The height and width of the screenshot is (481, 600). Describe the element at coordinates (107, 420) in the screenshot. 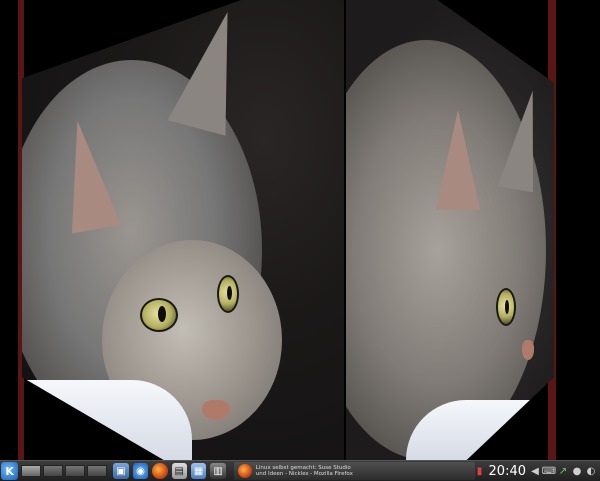

I see `blanket` at that location.